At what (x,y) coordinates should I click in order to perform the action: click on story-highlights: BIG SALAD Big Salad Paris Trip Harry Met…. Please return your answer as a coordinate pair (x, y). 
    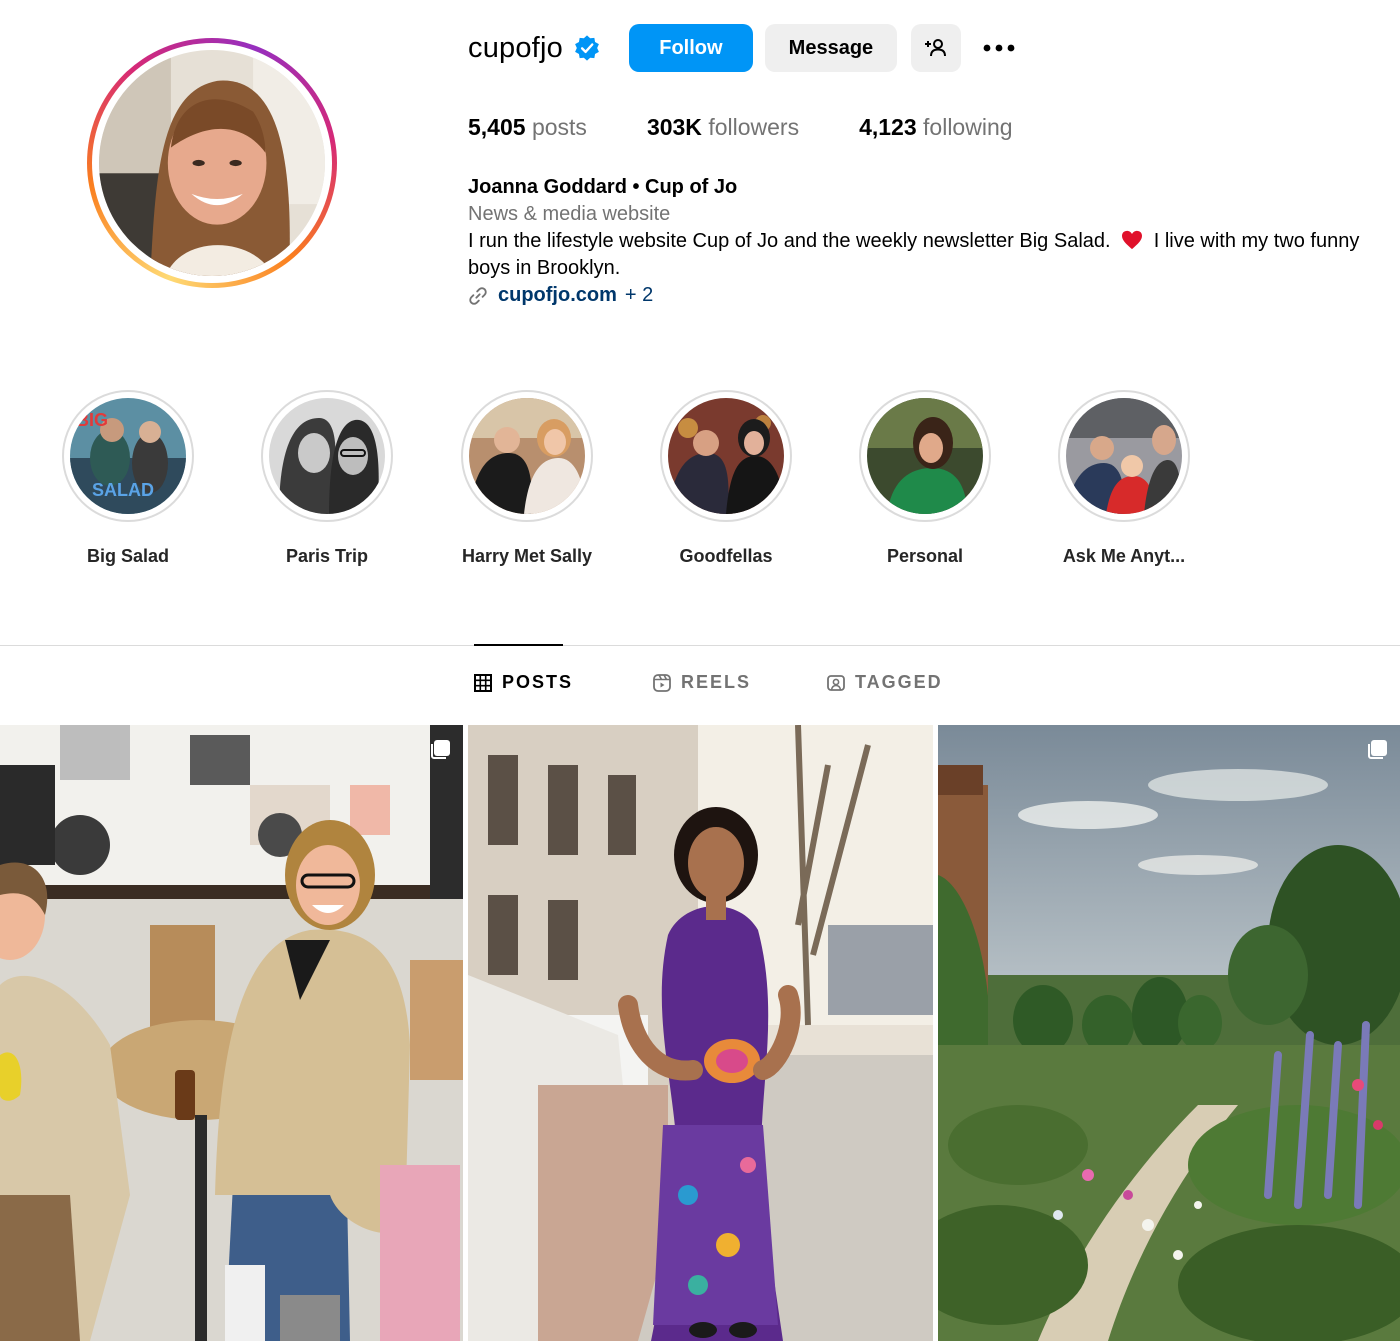
    Looking at the image, I should click on (700, 480).